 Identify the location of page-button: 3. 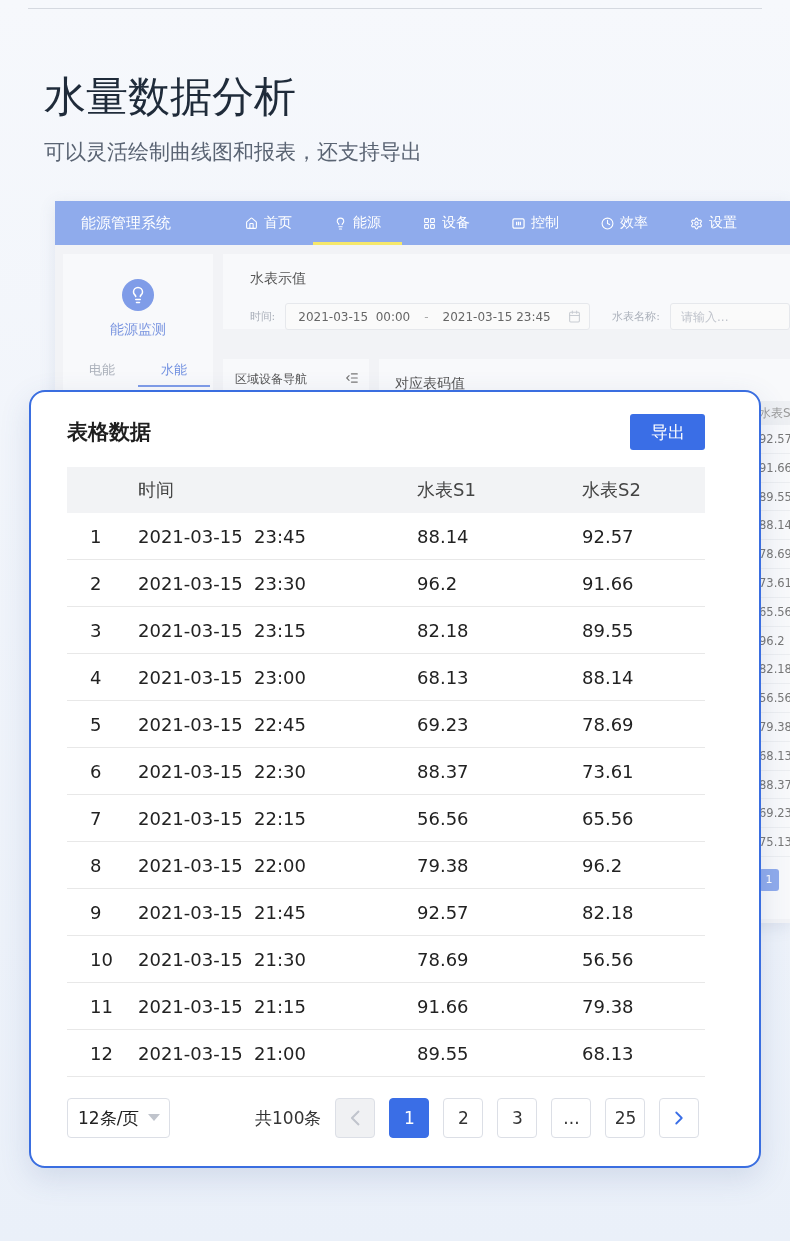
(517, 1118).